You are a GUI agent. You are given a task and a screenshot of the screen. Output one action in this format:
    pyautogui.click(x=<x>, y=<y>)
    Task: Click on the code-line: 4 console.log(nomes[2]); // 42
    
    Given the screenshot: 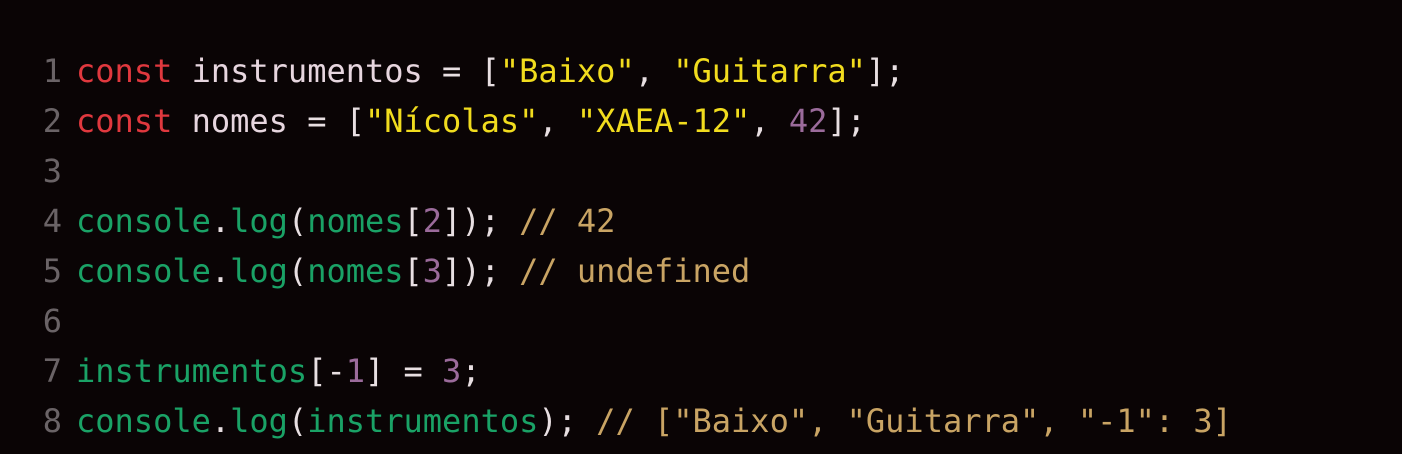 What is the action you would take?
    pyautogui.click(x=701, y=221)
    